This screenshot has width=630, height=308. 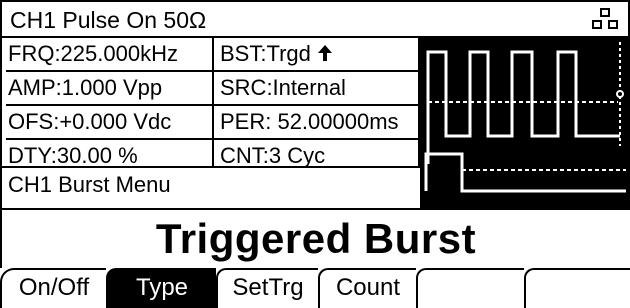 What do you see at coordinates (605, 18) in the screenshot?
I see `channel-coupling-icon` at bounding box center [605, 18].